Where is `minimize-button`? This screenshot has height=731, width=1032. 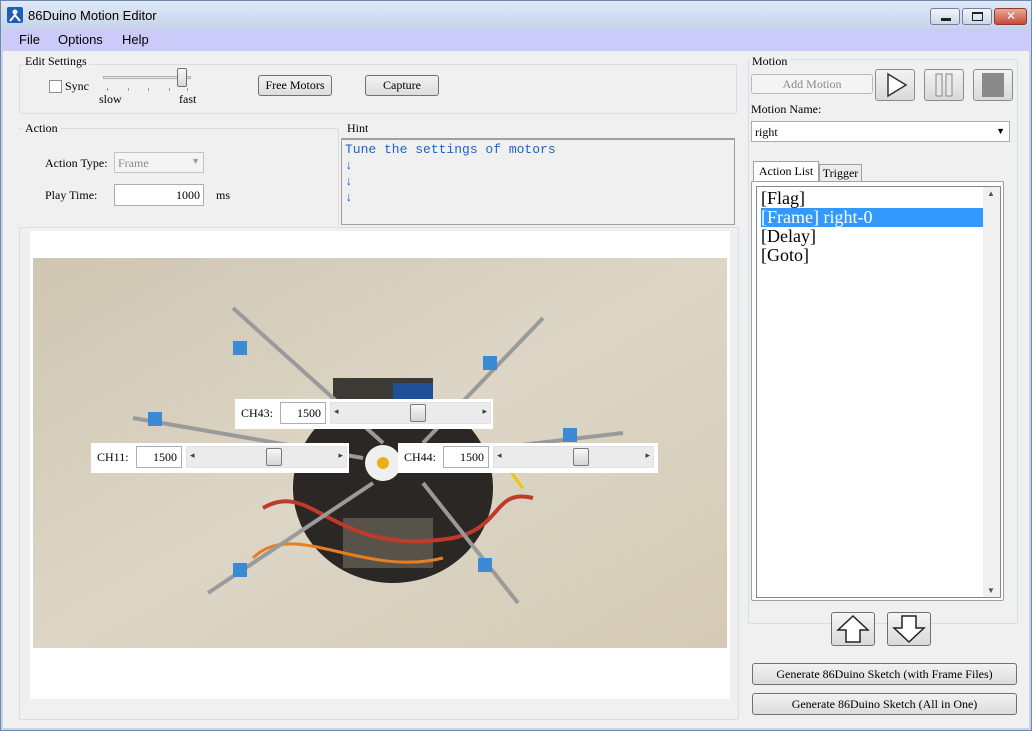 minimize-button is located at coordinates (945, 16).